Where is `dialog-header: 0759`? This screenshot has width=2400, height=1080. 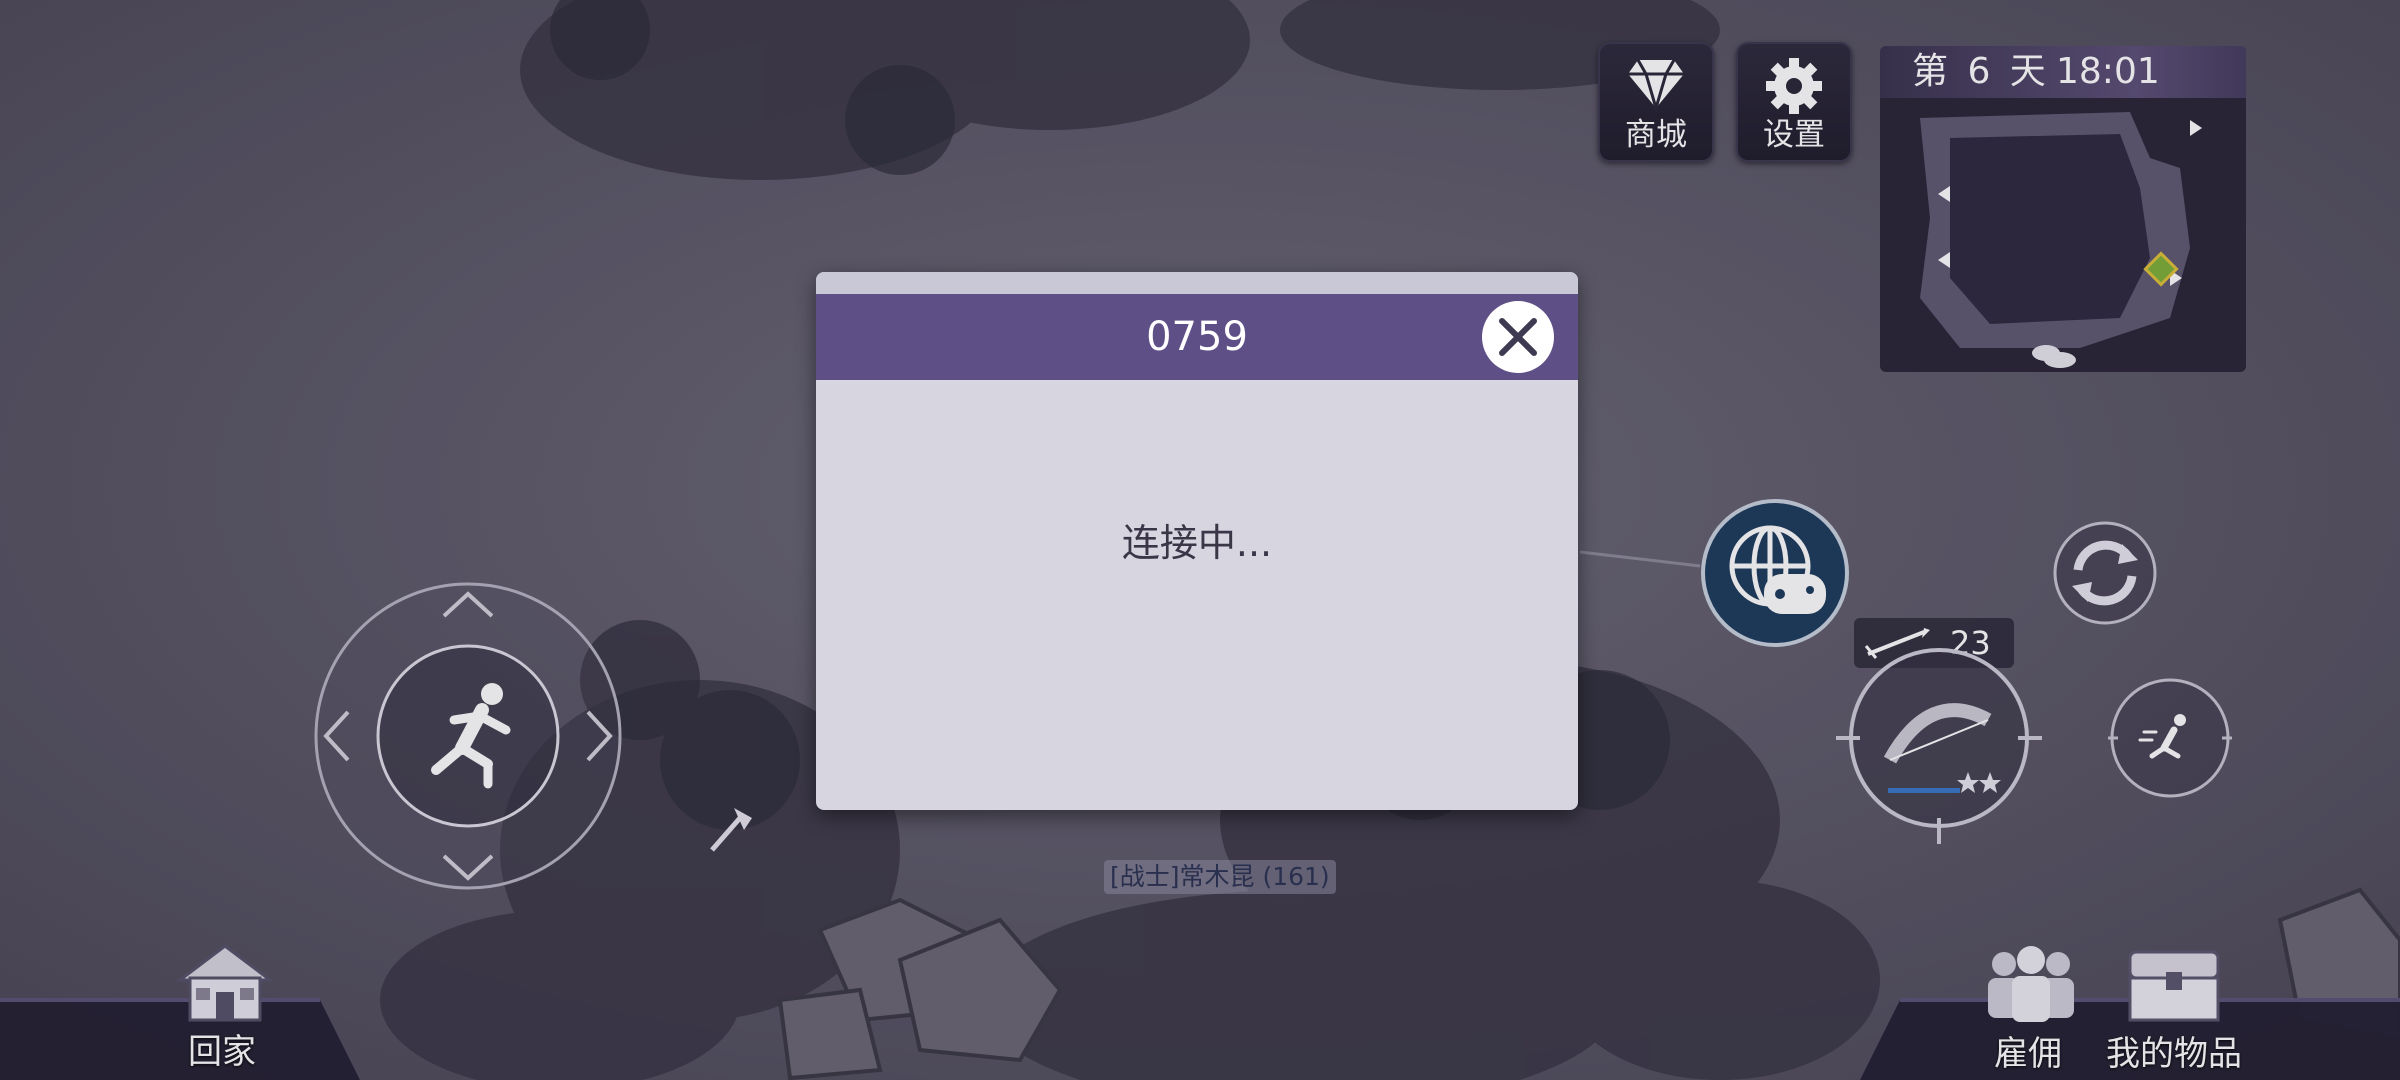
dialog-header: 0759 is located at coordinates (1197, 337).